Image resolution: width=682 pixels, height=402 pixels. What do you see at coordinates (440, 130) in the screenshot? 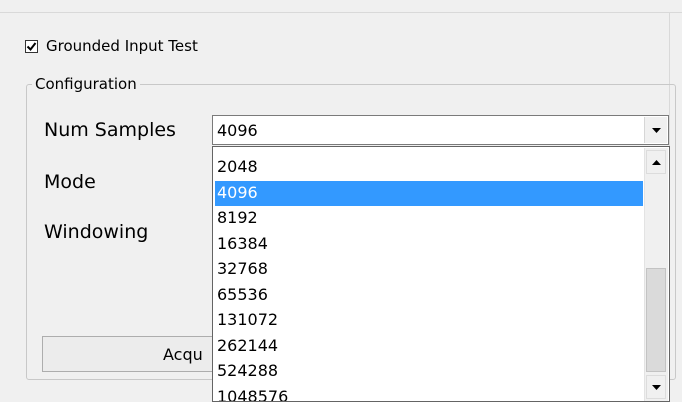
I see `num-samples-combobox: 4096` at bounding box center [440, 130].